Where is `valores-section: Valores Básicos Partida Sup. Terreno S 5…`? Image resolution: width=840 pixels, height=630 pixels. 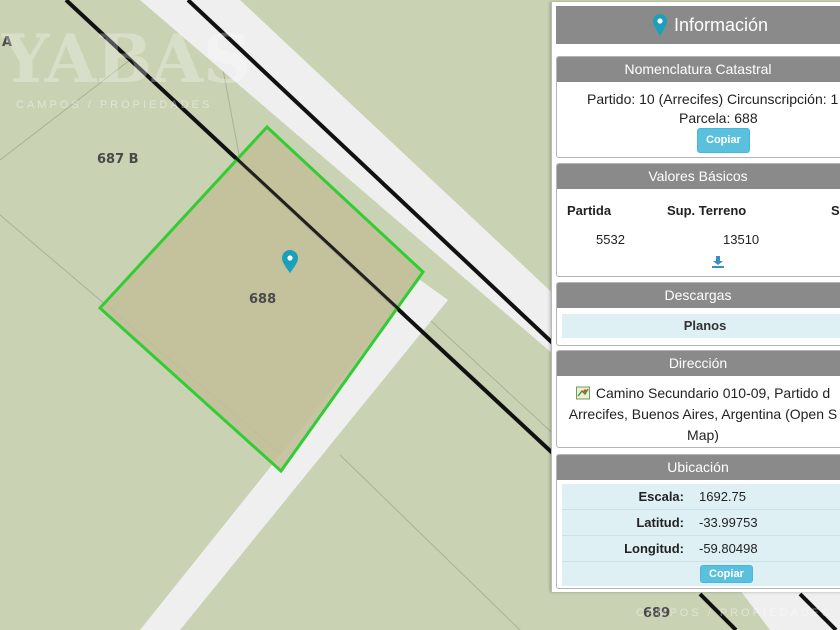
valores-section: Valores Básicos Partida Sup. Terreno S 5… is located at coordinates (698, 220).